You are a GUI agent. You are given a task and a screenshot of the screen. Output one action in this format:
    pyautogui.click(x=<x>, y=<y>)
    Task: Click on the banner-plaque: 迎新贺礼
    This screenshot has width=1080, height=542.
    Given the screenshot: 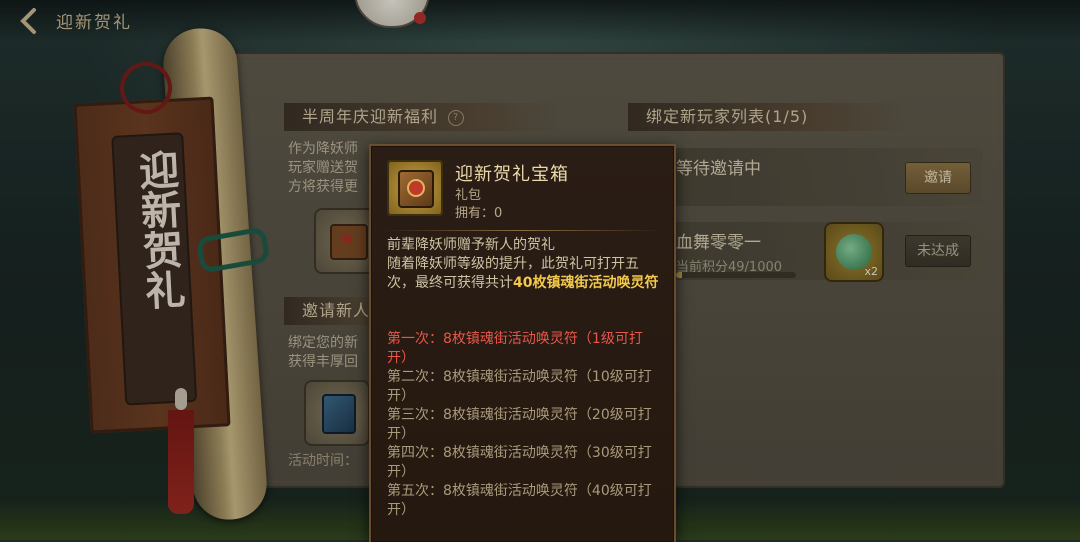 What is the action you would take?
    pyautogui.click(x=154, y=269)
    